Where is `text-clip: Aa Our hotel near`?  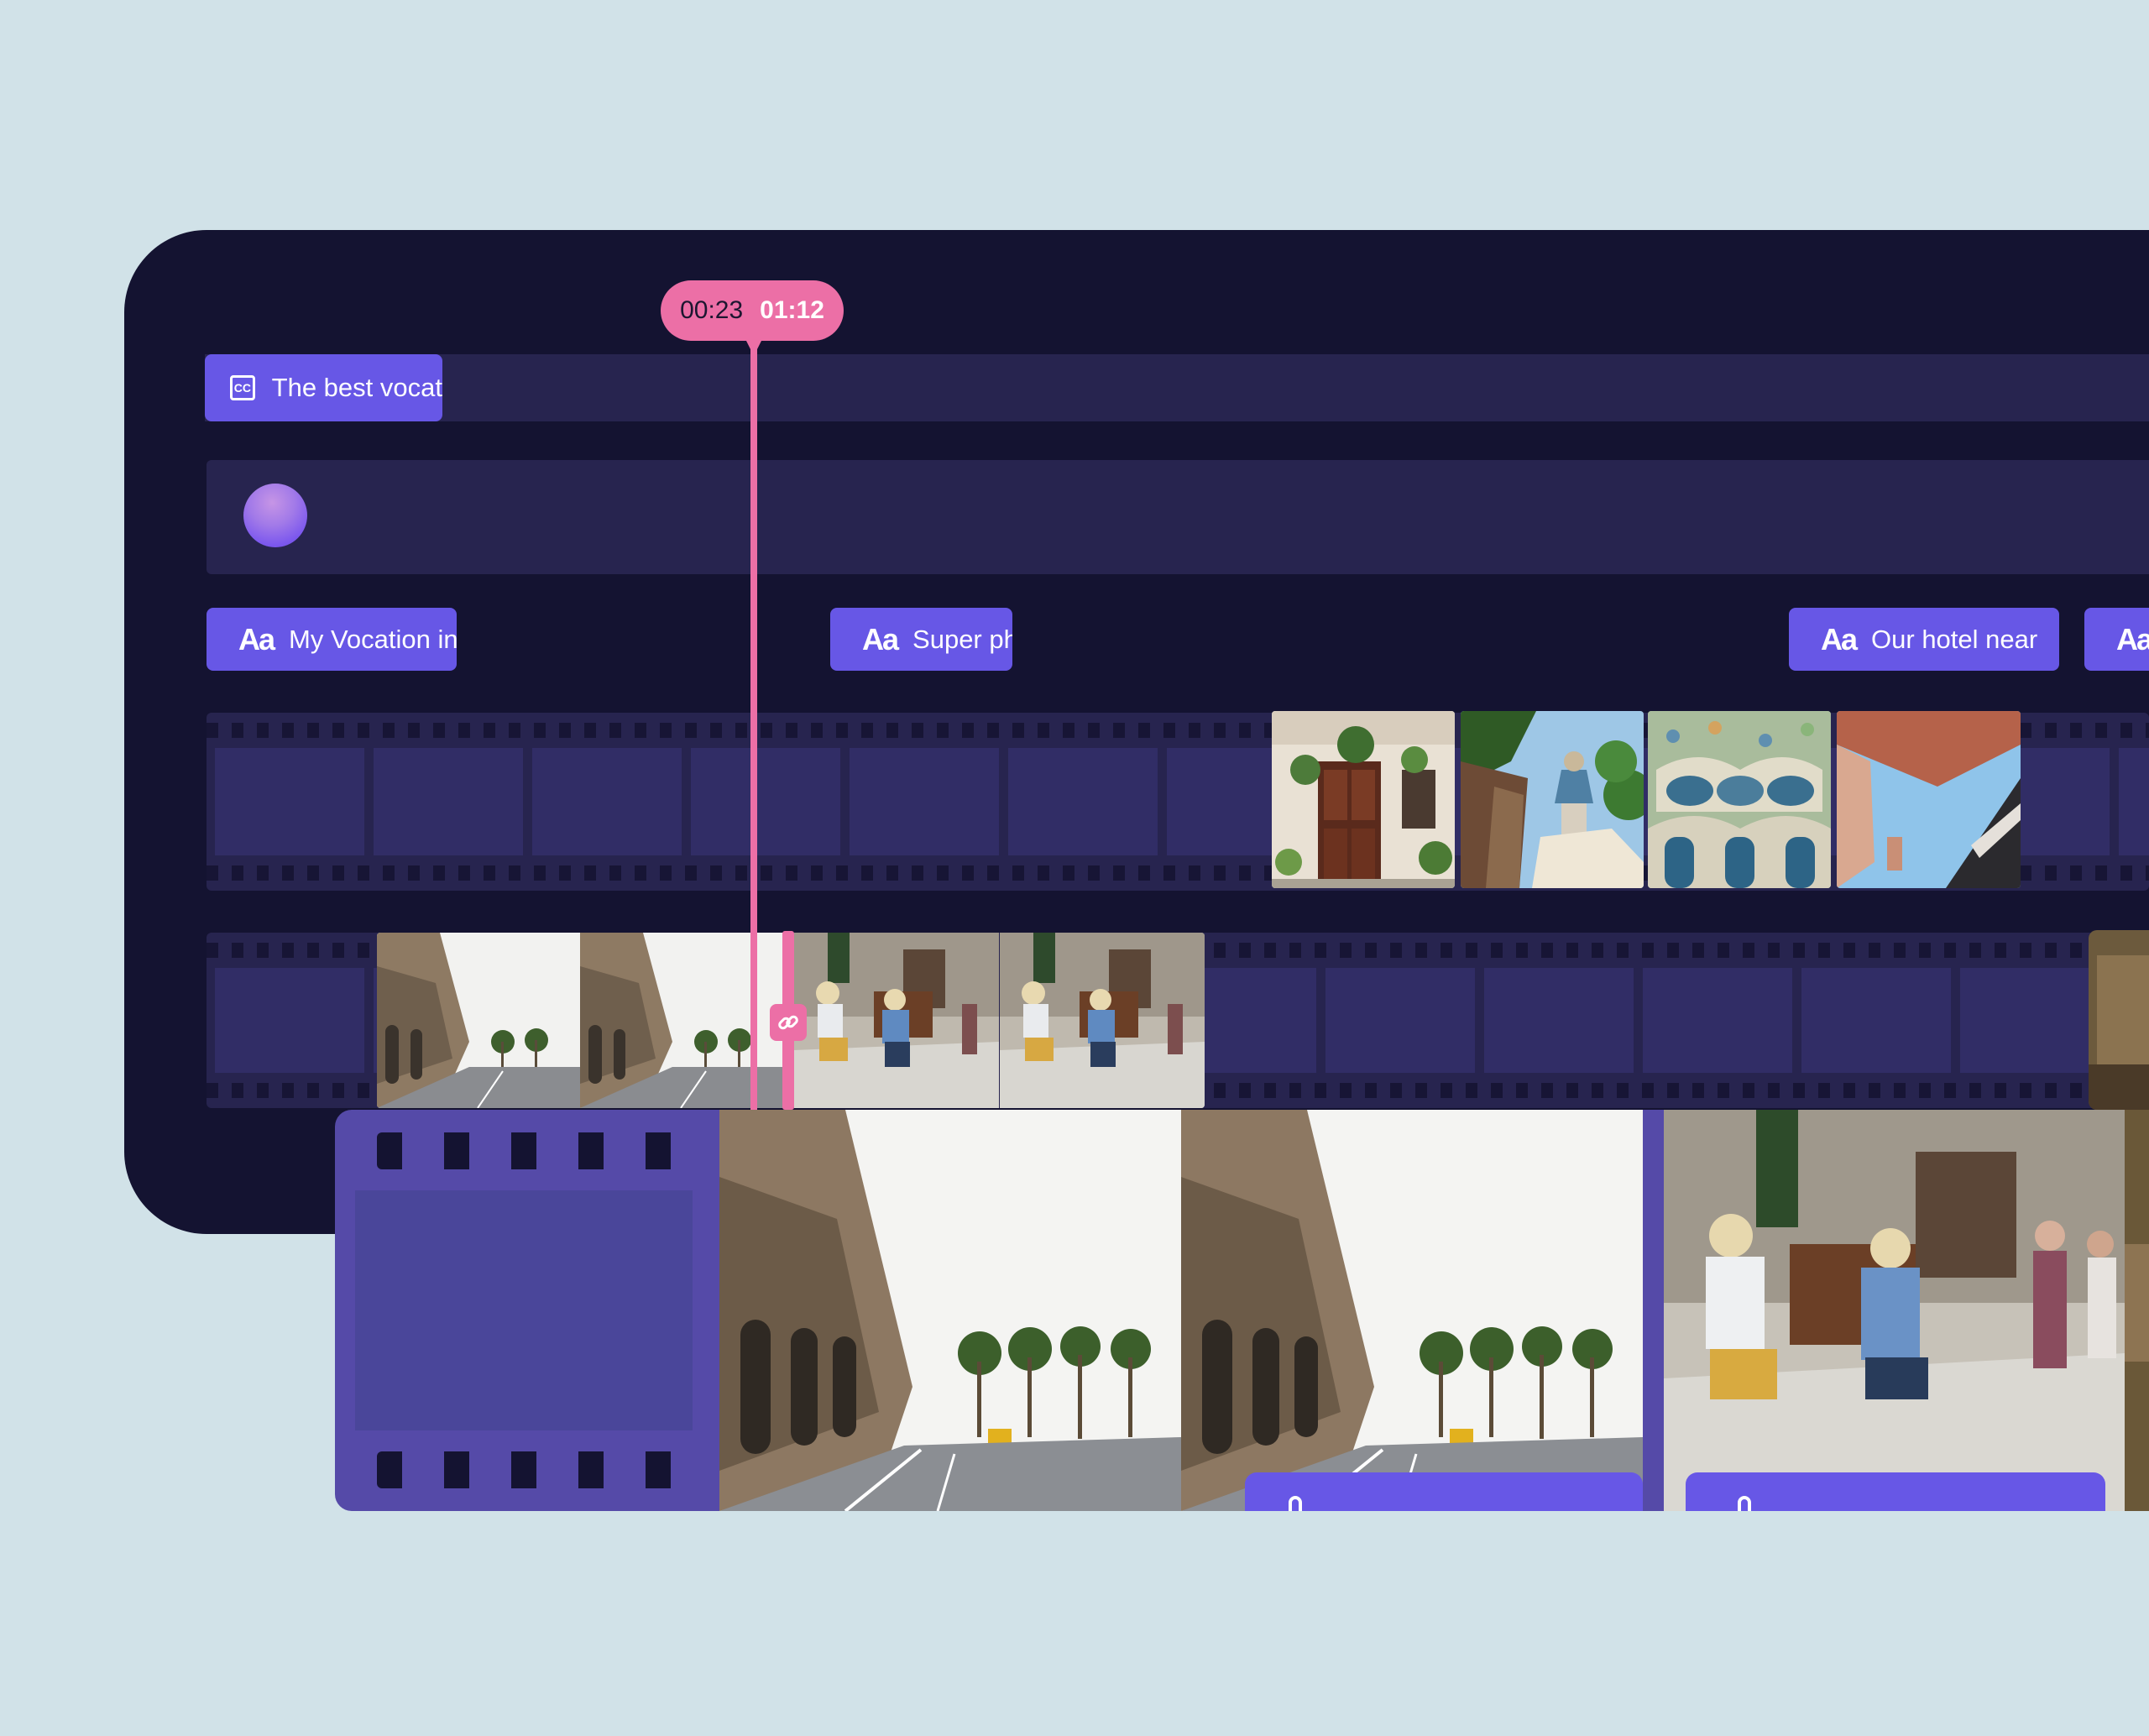
text-clip: Aa Our hotel near is located at coordinates (1924, 639).